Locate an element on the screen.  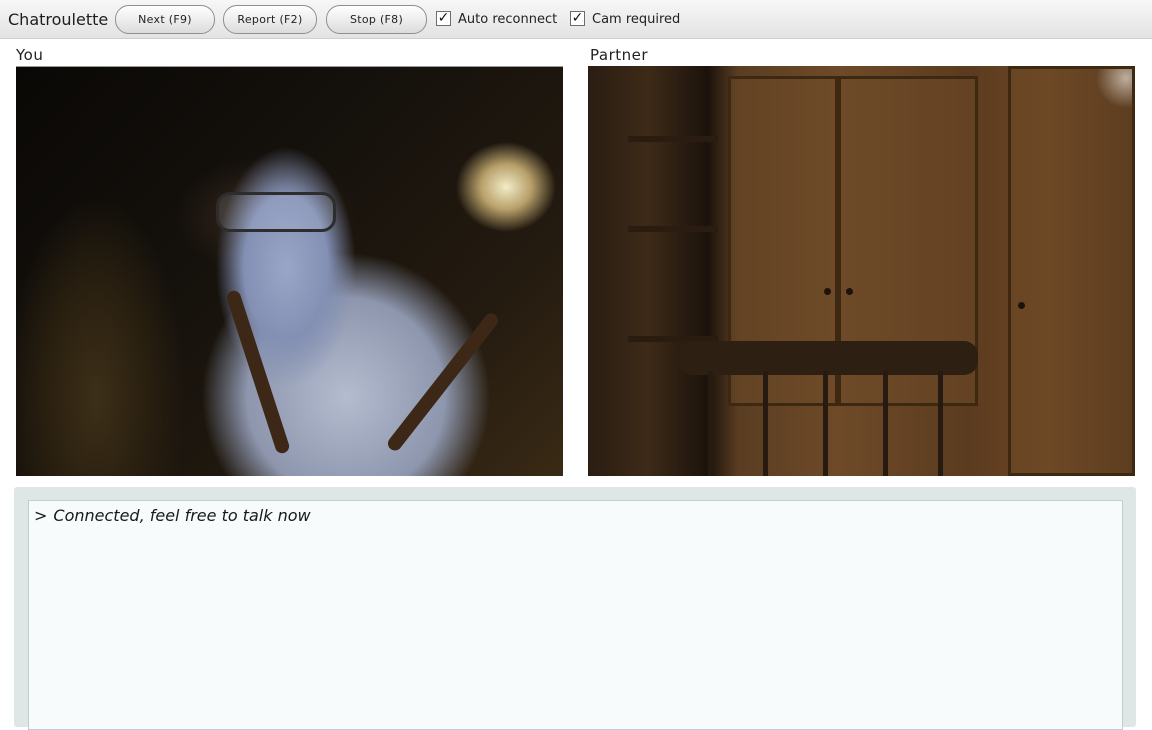
cam-required-label: Cam required is located at coordinates (636, 19).